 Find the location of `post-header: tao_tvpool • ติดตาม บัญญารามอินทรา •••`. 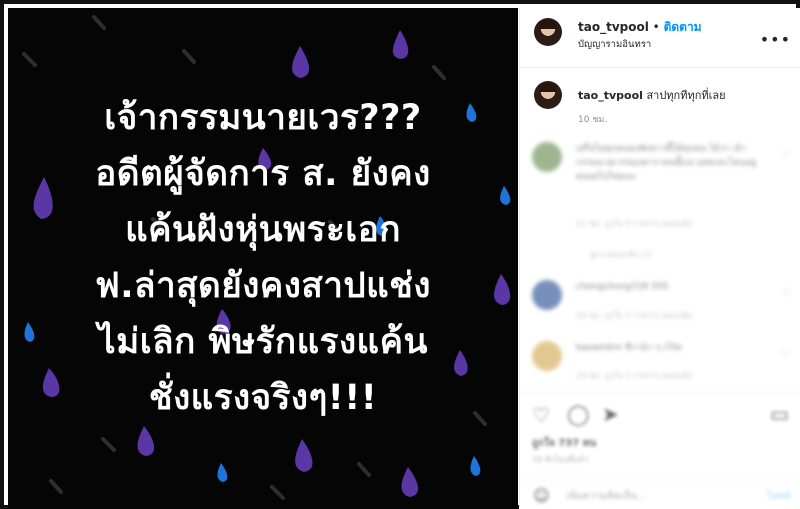

post-header: tao_tvpool • ติดตาม บัญญารามอินทรา ••• is located at coordinates (660, 38).